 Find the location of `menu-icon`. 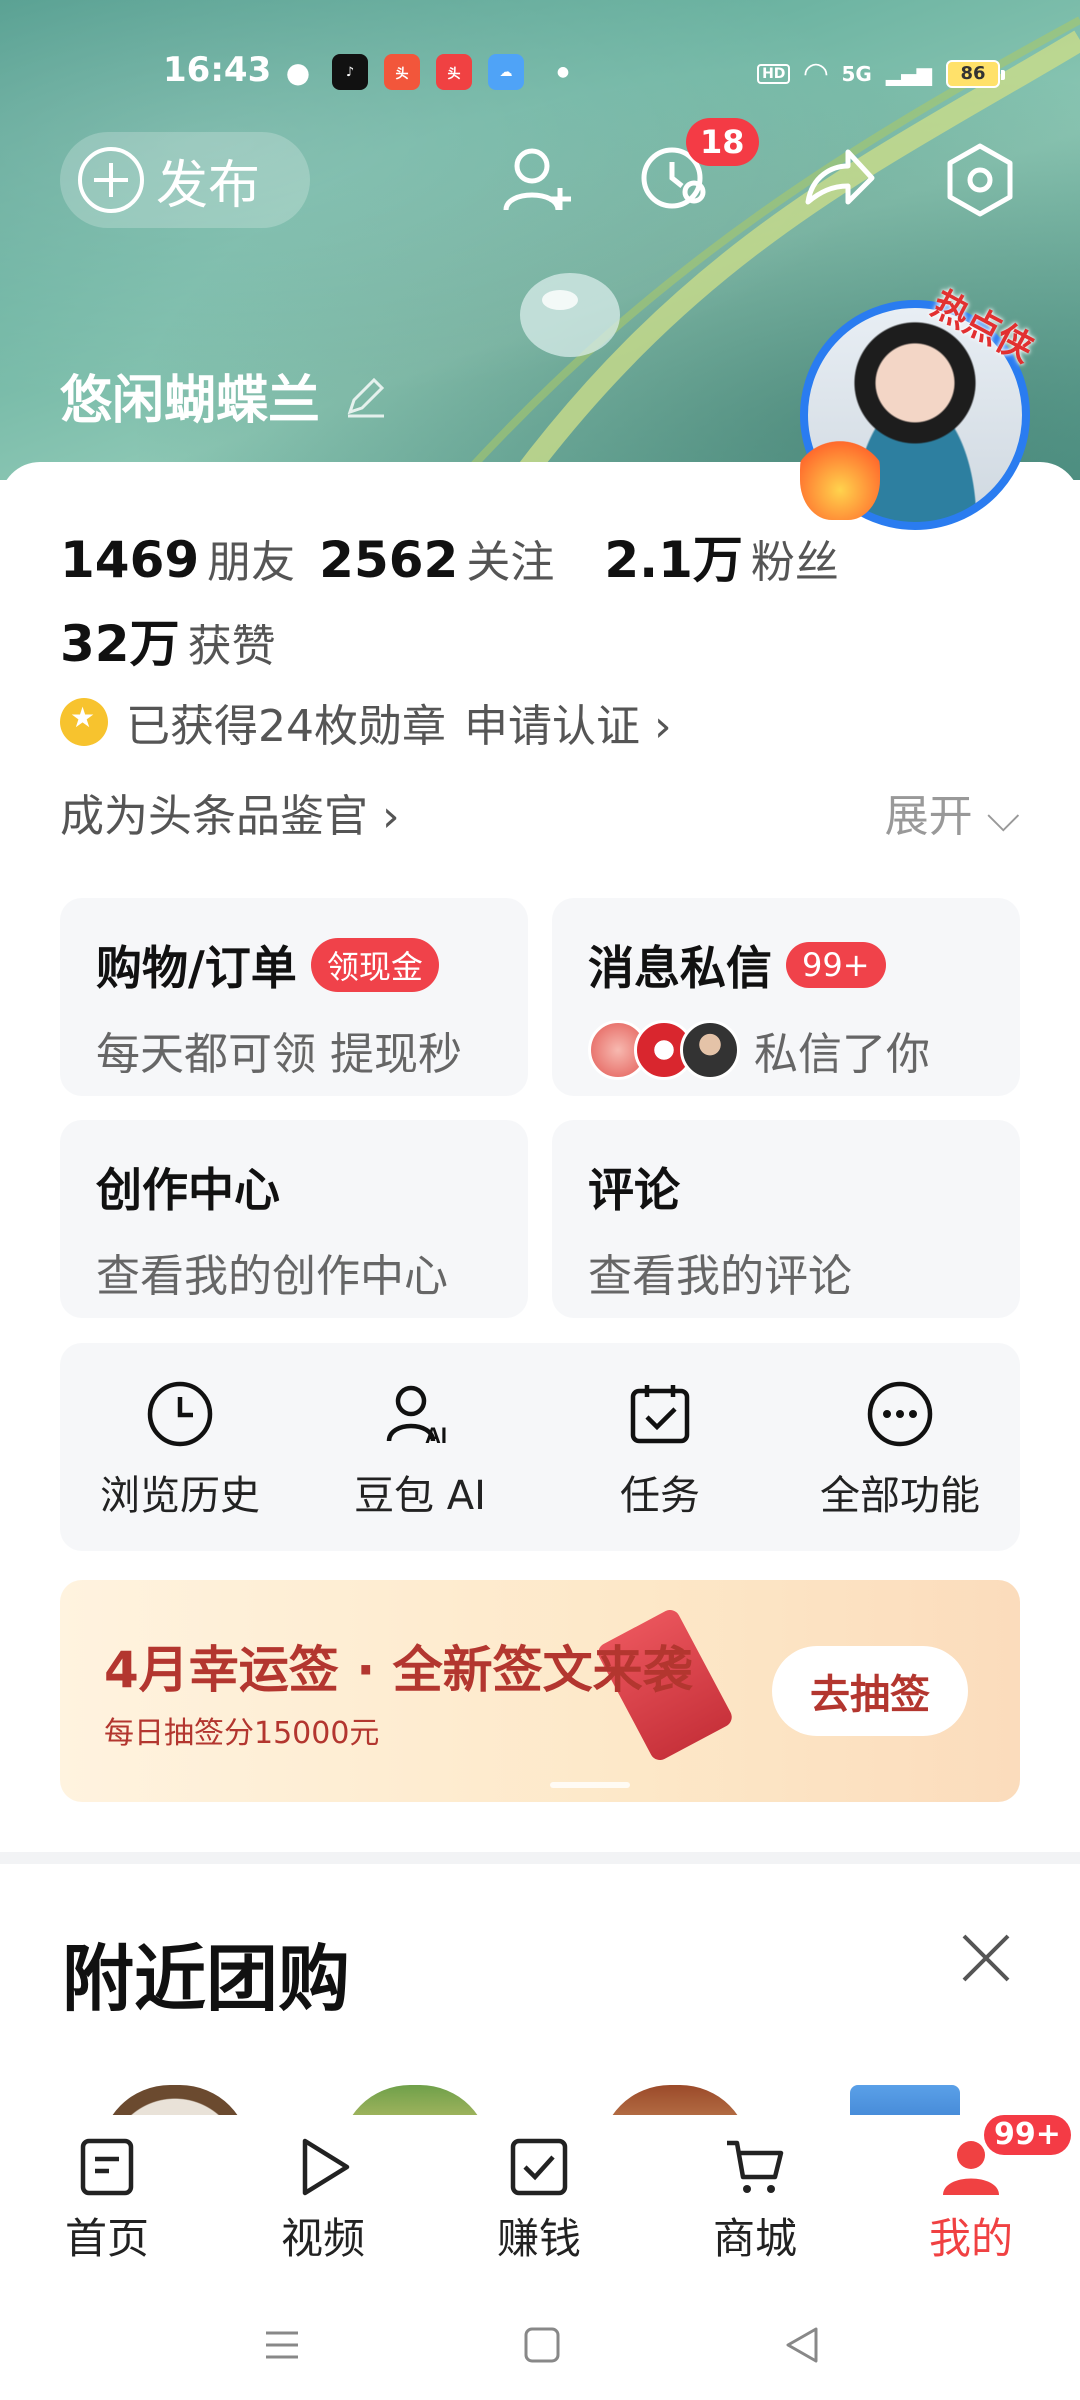

menu-icon is located at coordinates (282, 2345).